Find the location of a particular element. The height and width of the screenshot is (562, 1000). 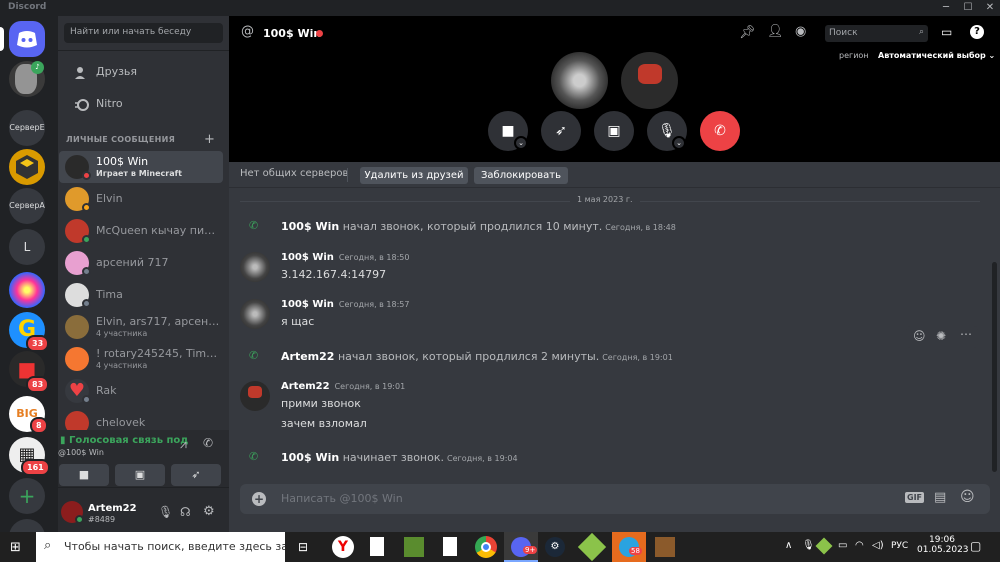

create-dm-plus-icon: + is located at coordinates (209, 139).